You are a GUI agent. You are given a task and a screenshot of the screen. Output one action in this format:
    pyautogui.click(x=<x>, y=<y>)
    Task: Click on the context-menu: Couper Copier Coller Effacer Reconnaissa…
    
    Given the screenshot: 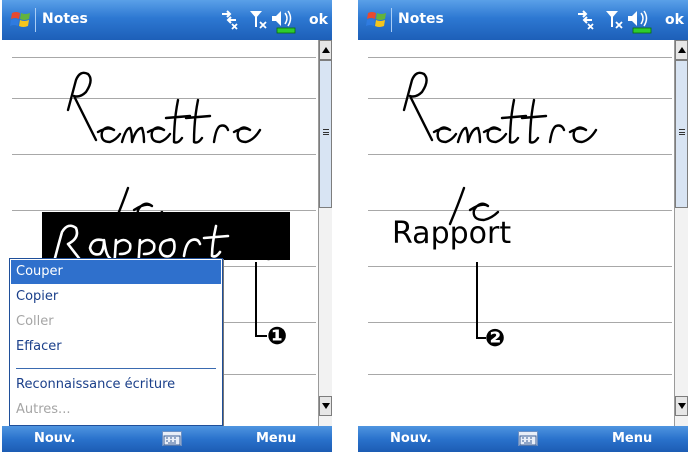 What is the action you would take?
    pyautogui.click(x=116, y=342)
    